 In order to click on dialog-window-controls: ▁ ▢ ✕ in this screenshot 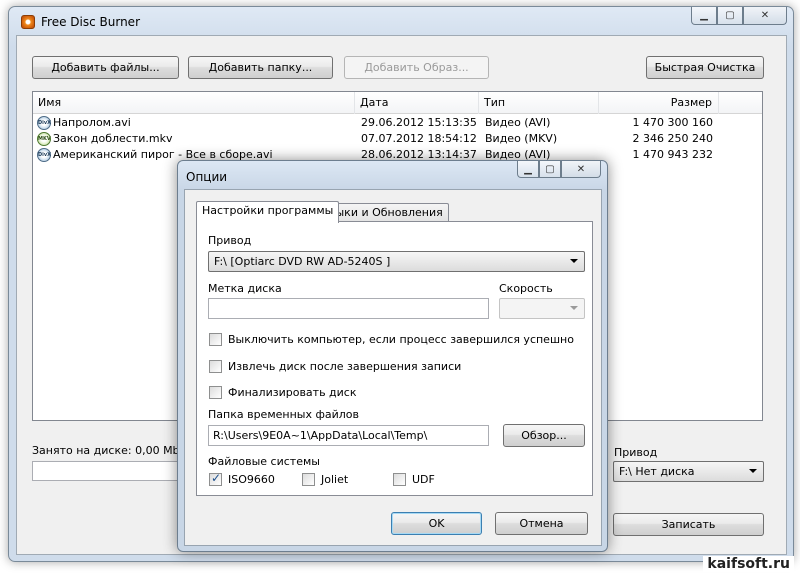, I will do `click(559, 169)`.